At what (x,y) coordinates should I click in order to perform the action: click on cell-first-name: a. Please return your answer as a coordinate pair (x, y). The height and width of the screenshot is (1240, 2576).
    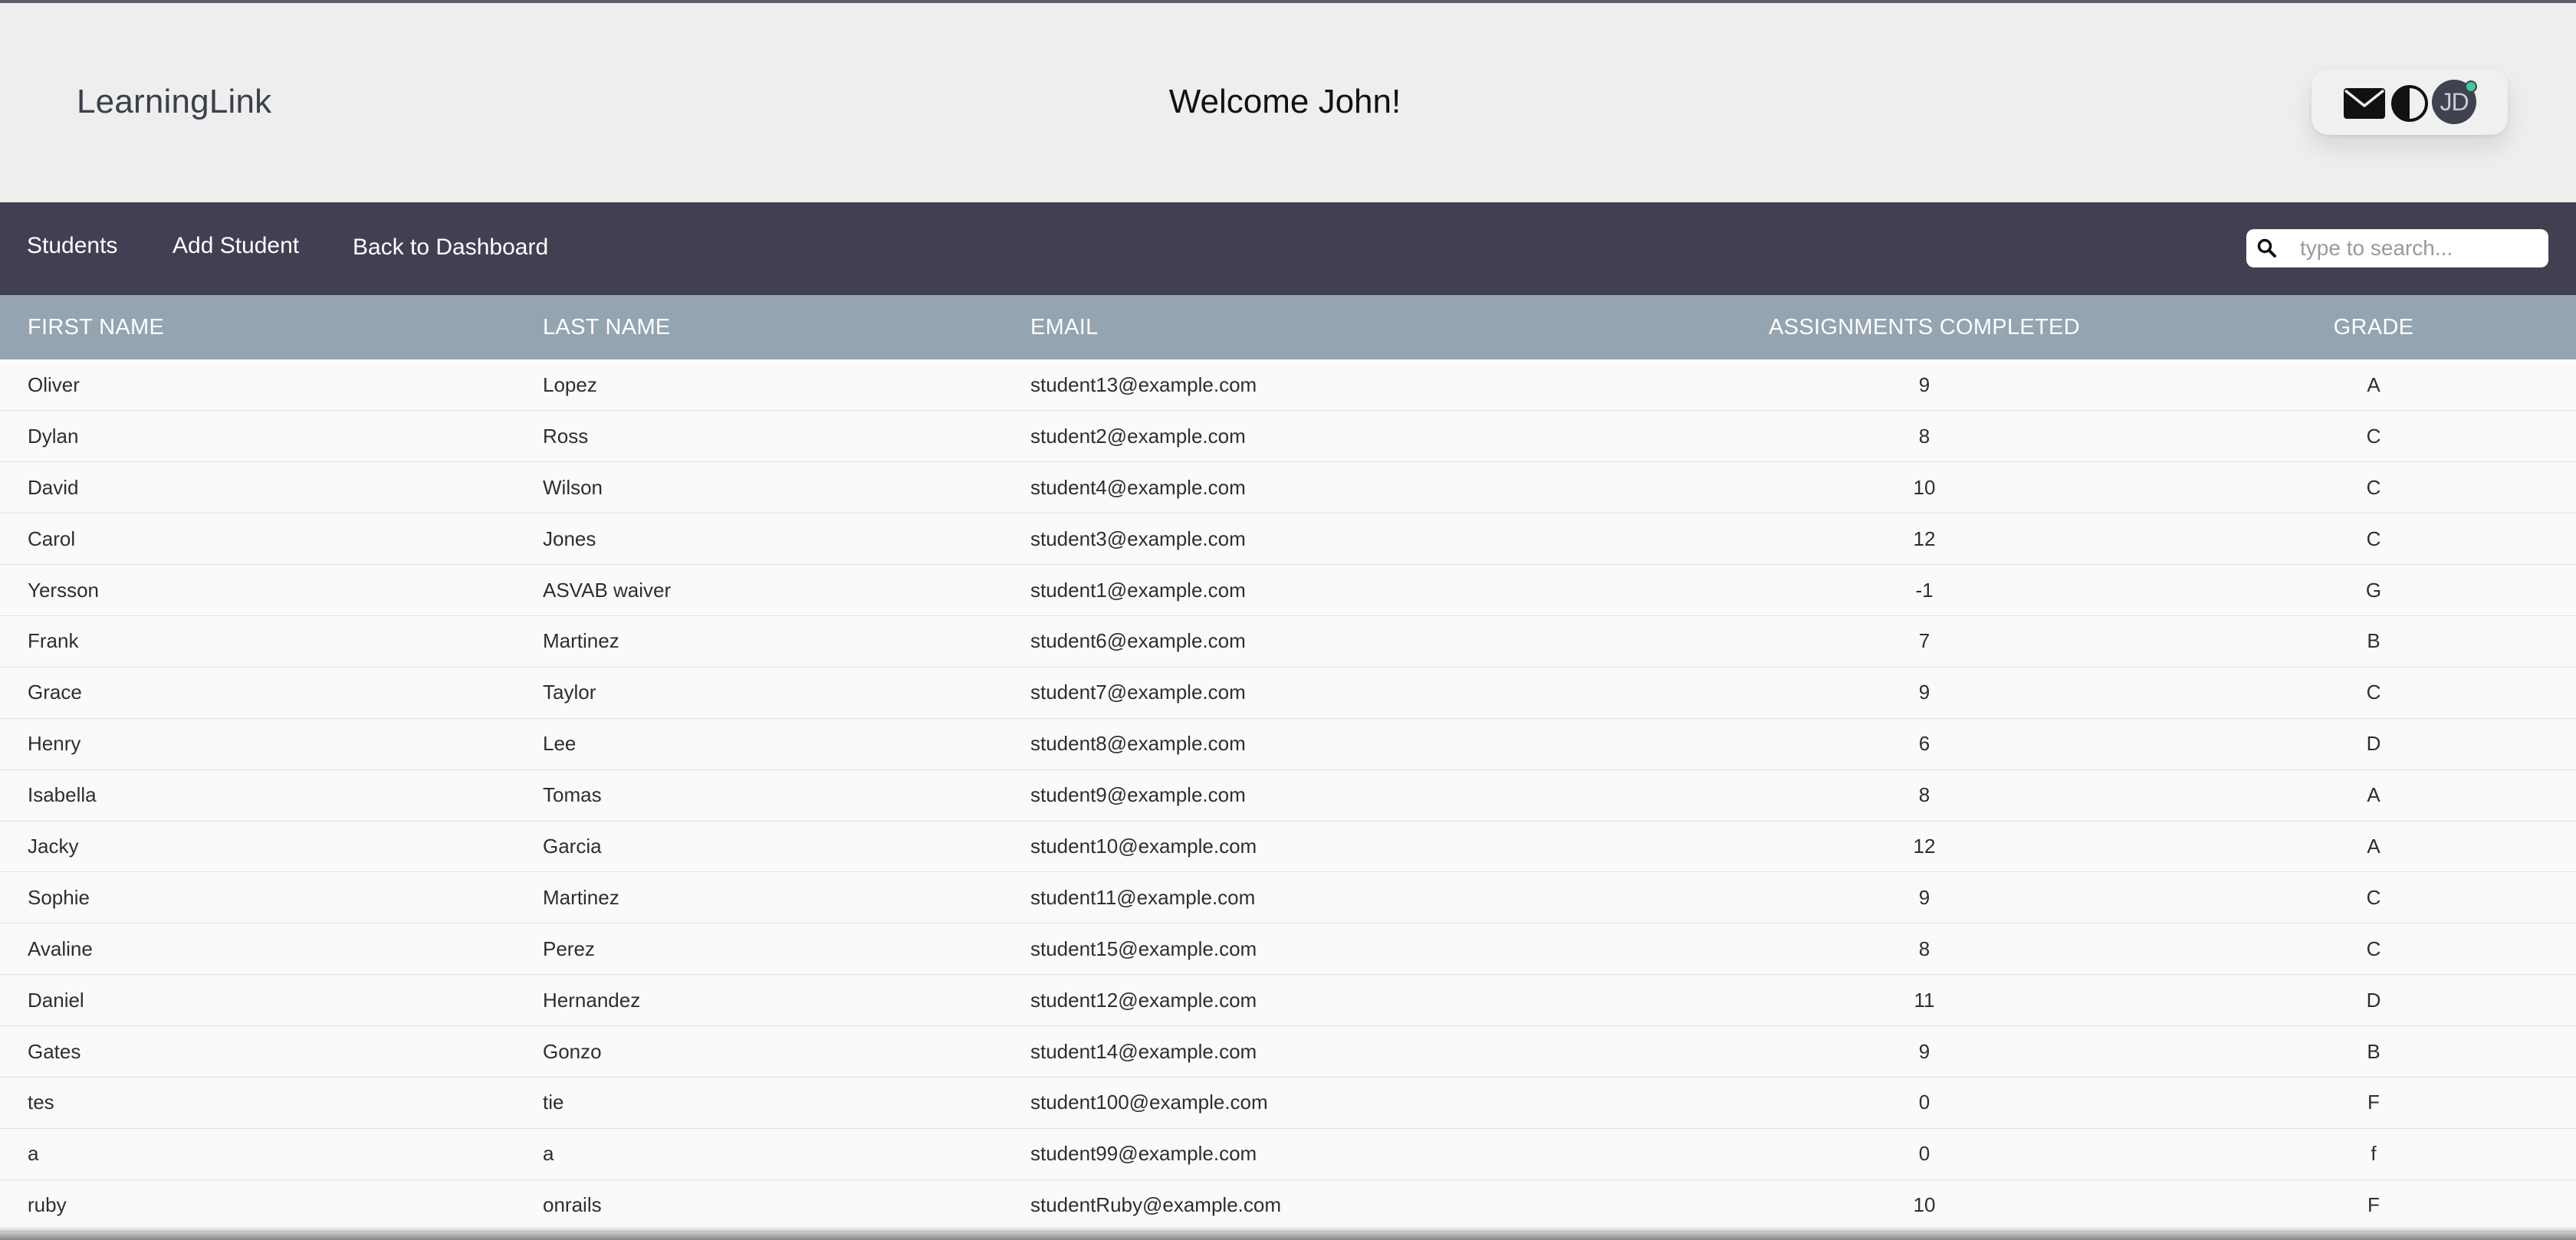
    Looking at the image, I should click on (34, 1154).